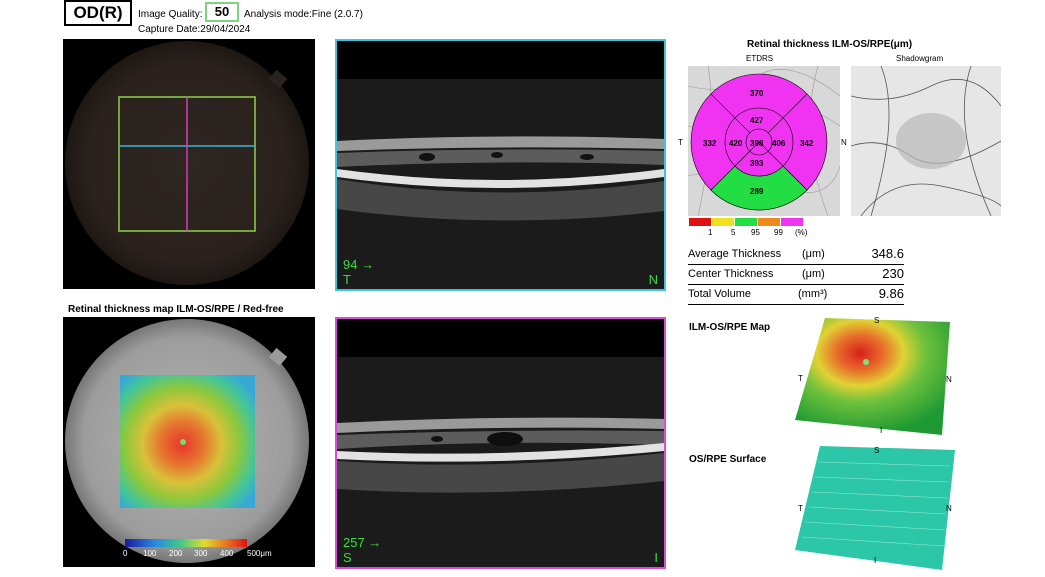 Image resolution: width=1045 pixels, height=577 pixels. What do you see at coordinates (875, 560) in the screenshot?
I see `os-label-i: I` at bounding box center [875, 560].